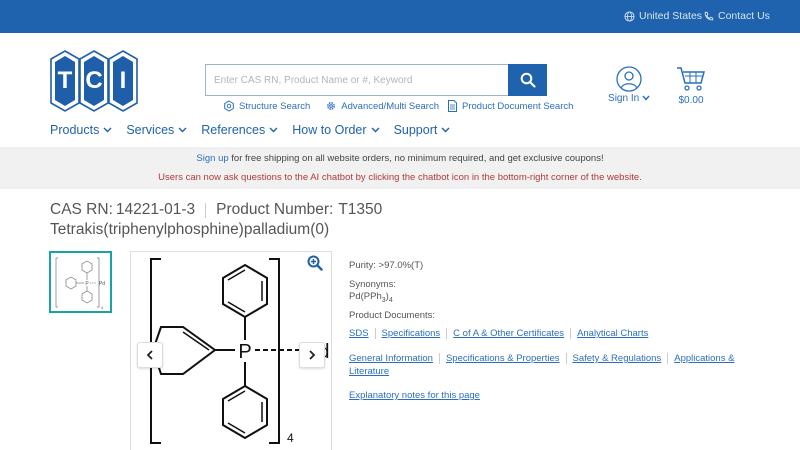 The height and width of the screenshot is (450, 800). What do you see at coordinates (390, 300) in the screenshot?
I see `synonym-sub2: 4` at bounding box center [390, 300].